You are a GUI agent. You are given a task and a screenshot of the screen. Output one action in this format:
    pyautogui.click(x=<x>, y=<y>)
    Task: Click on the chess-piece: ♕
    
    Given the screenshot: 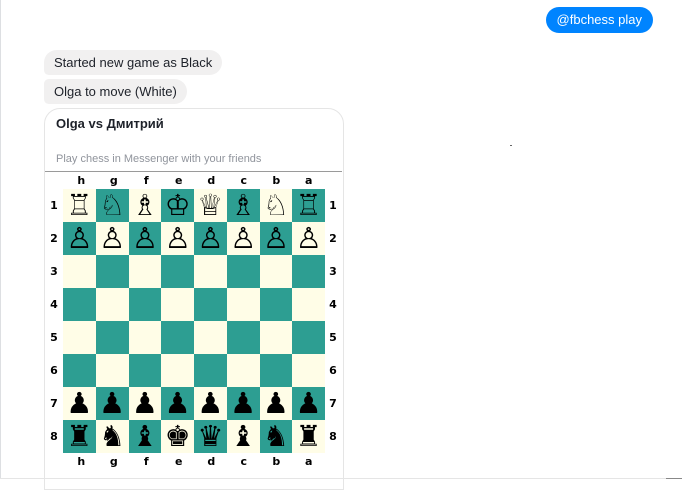 What is the action you would take?
    pyautogui.click(x=210, y=205)
    